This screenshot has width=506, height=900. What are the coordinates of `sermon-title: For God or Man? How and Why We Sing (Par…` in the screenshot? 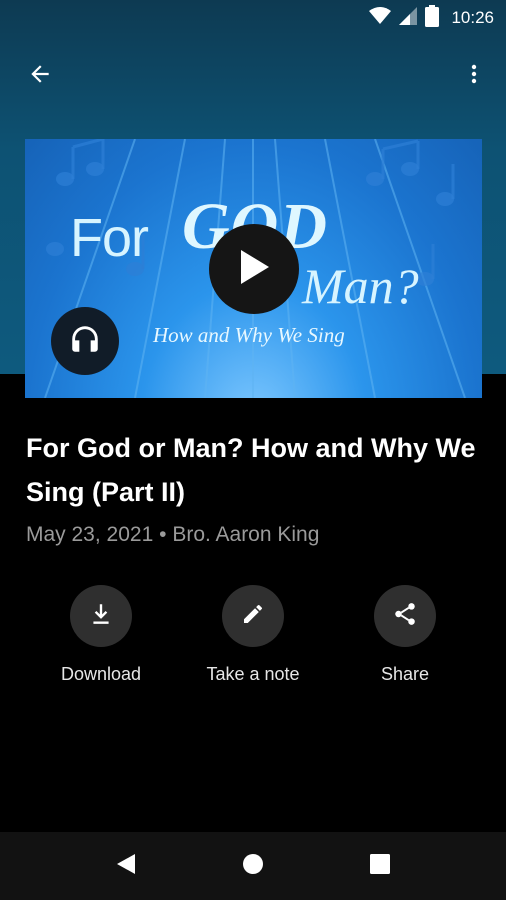 It's located at (251, 470).